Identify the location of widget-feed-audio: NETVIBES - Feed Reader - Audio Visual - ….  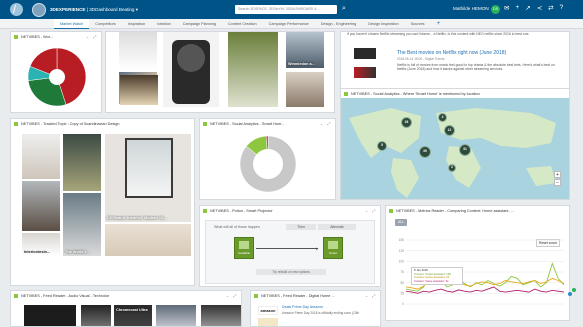
(126, 308).